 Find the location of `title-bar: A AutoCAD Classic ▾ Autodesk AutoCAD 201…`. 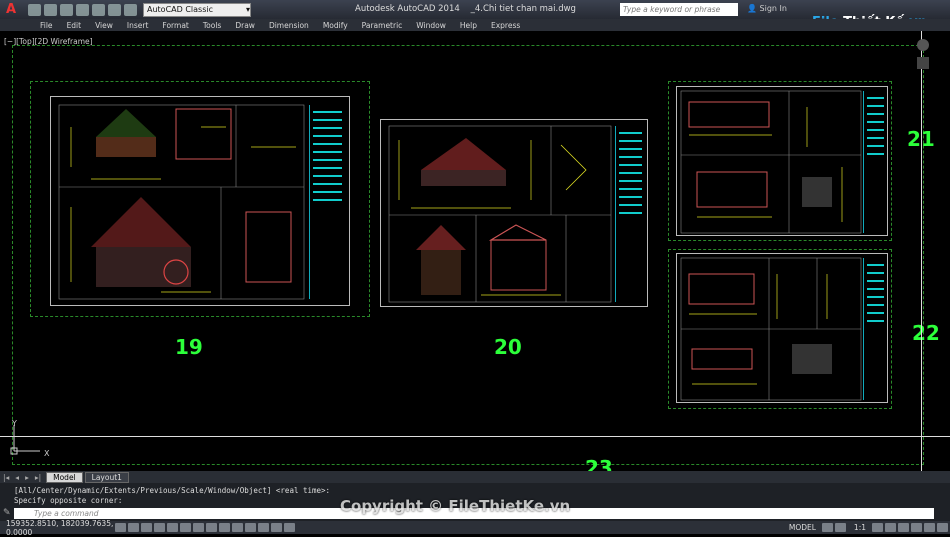

title-bar: A AutoCAD Classic ▾ Autodesk AutoCAD 201… is located at coordinates (475, 9).